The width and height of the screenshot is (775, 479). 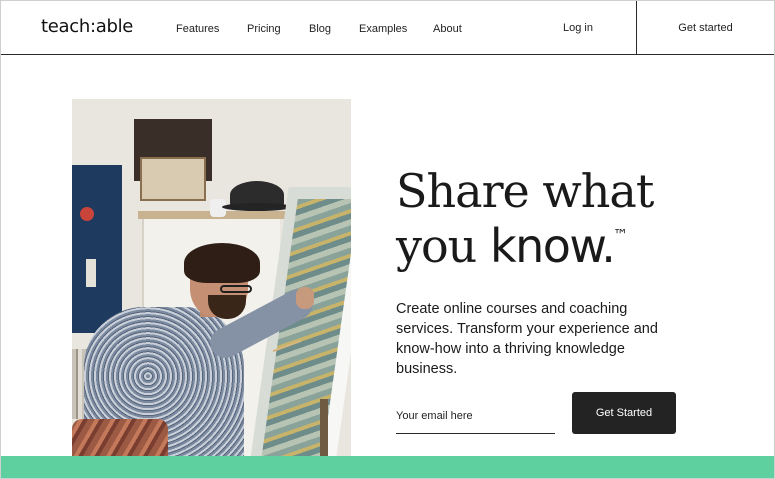 What do you see at coordinates (443, 246) in the screenshot?
I see `headline-line-2-regular: you` at bounding box center [443, 246].